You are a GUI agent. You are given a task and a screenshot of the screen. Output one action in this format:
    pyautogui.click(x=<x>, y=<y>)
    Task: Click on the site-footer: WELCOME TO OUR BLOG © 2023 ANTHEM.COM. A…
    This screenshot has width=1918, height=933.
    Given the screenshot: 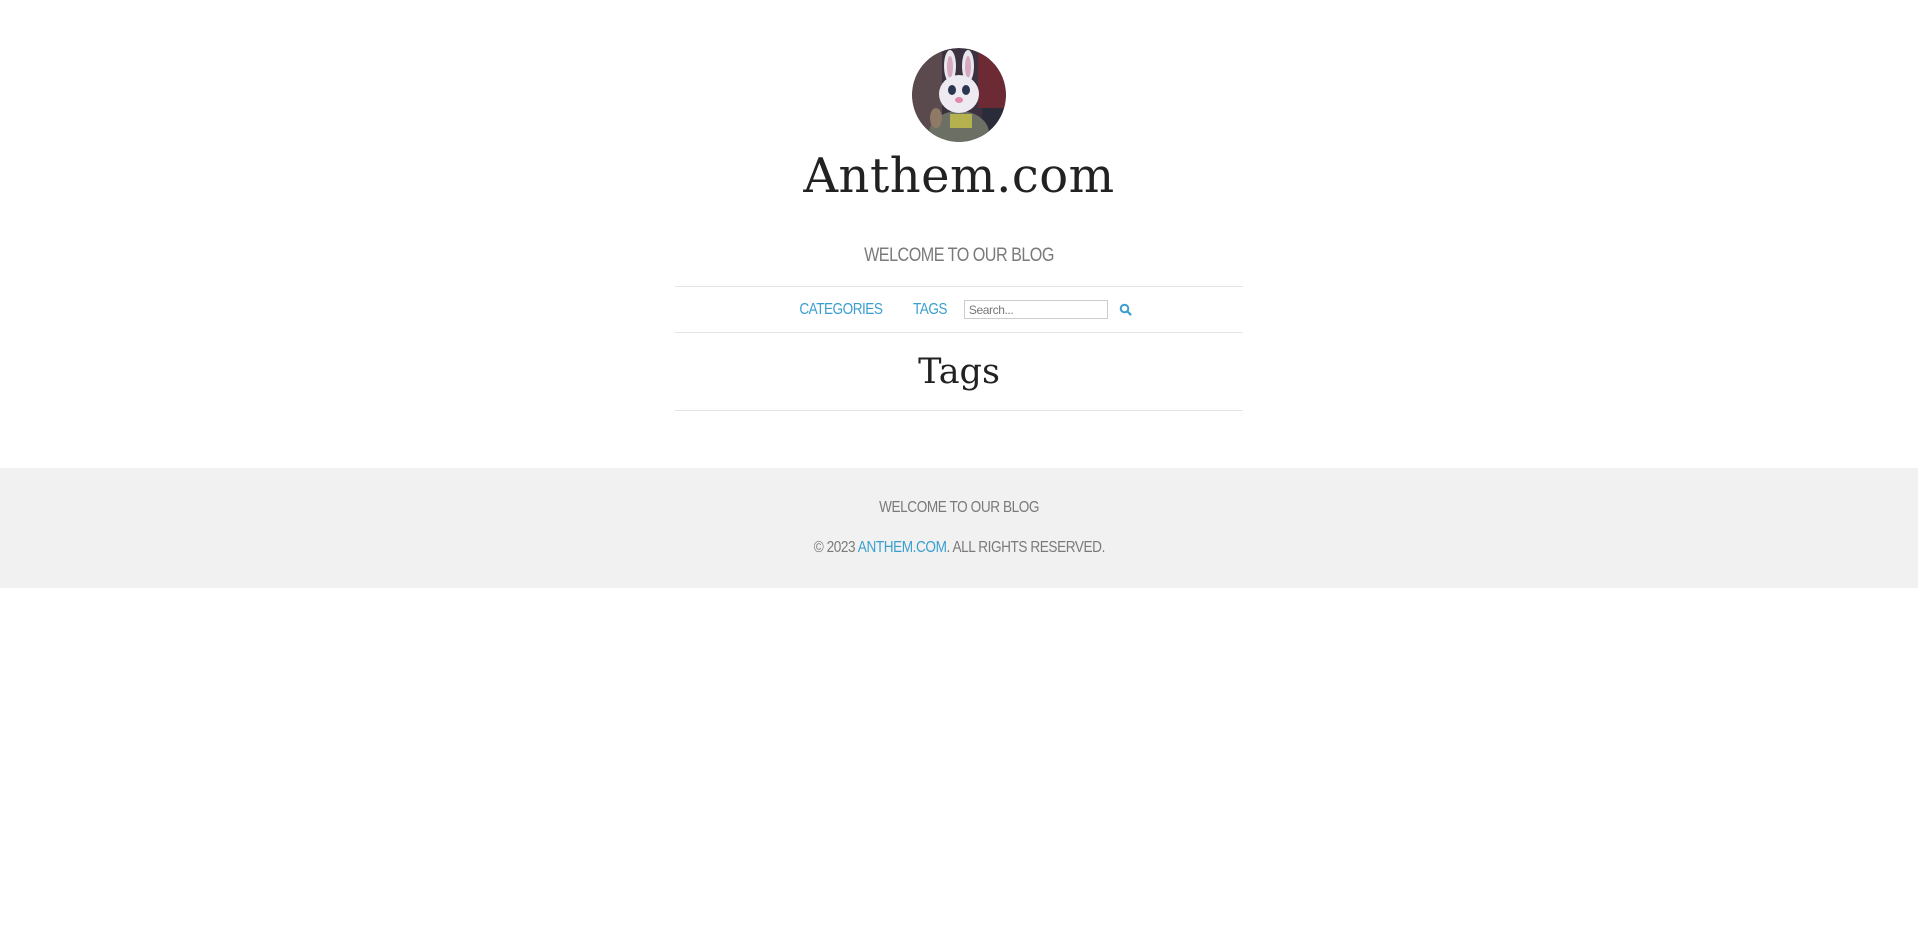 What is the action you would take?
    pyautogui.click(x=959, y=528)
    